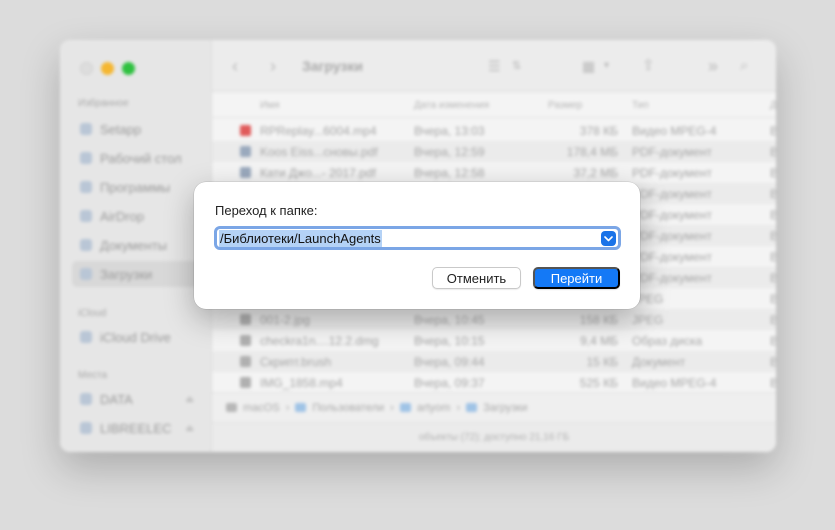 This screenshot has width=835, height=530. What do you see at coordinates (586, 105) in the screenshot?
I see `column-size: Размер` at bounding box center [586, 105].